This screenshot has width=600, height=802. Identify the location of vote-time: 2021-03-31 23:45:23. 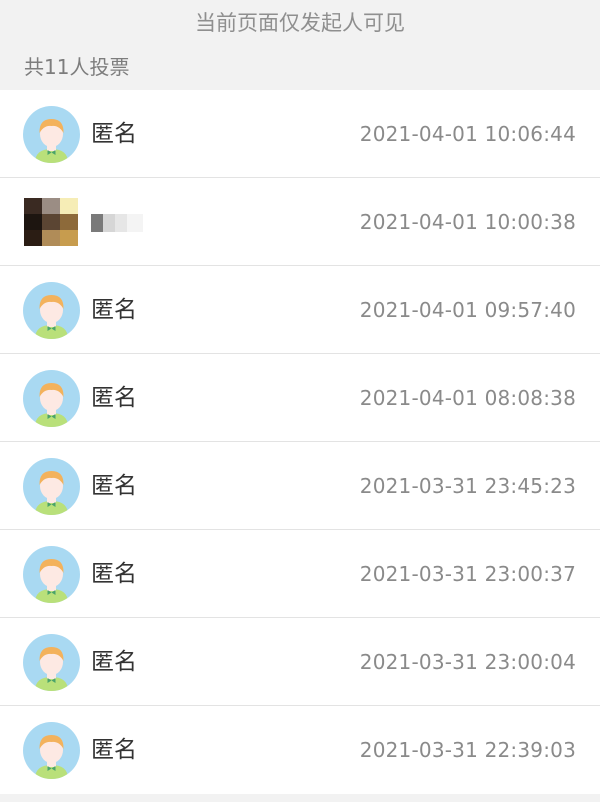
(467, 486).